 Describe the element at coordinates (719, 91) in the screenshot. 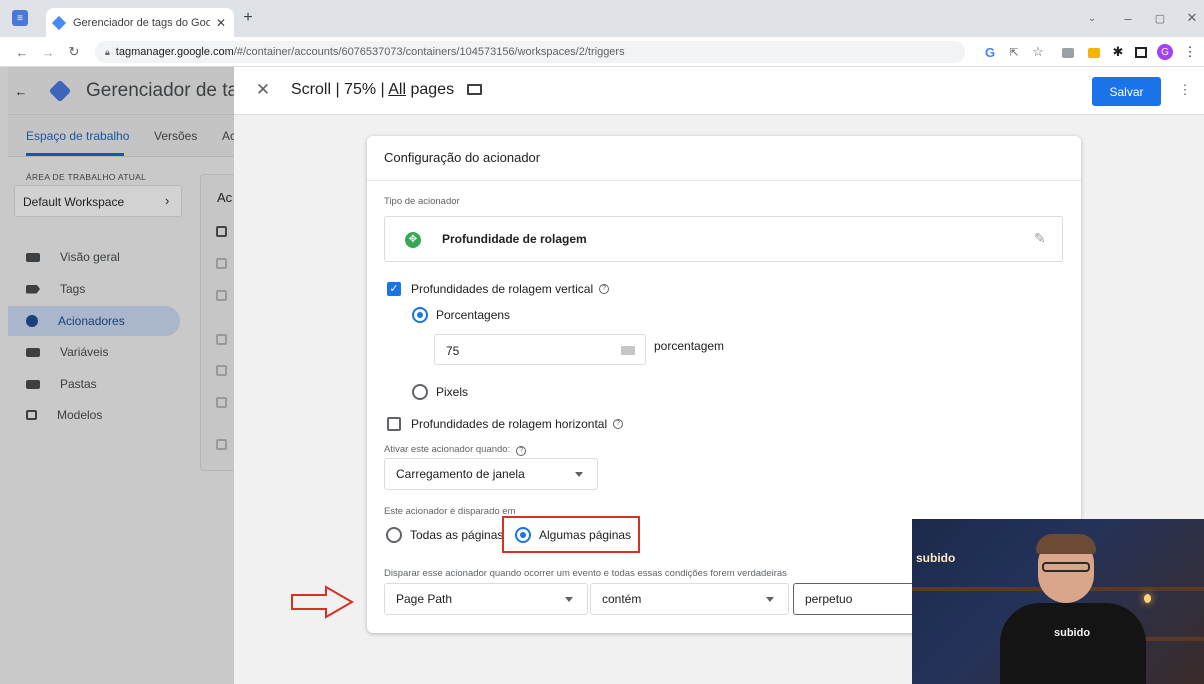

I see `editor-header: ✕ Scroll | 75% | All pages Salvar ⋮` at that location.